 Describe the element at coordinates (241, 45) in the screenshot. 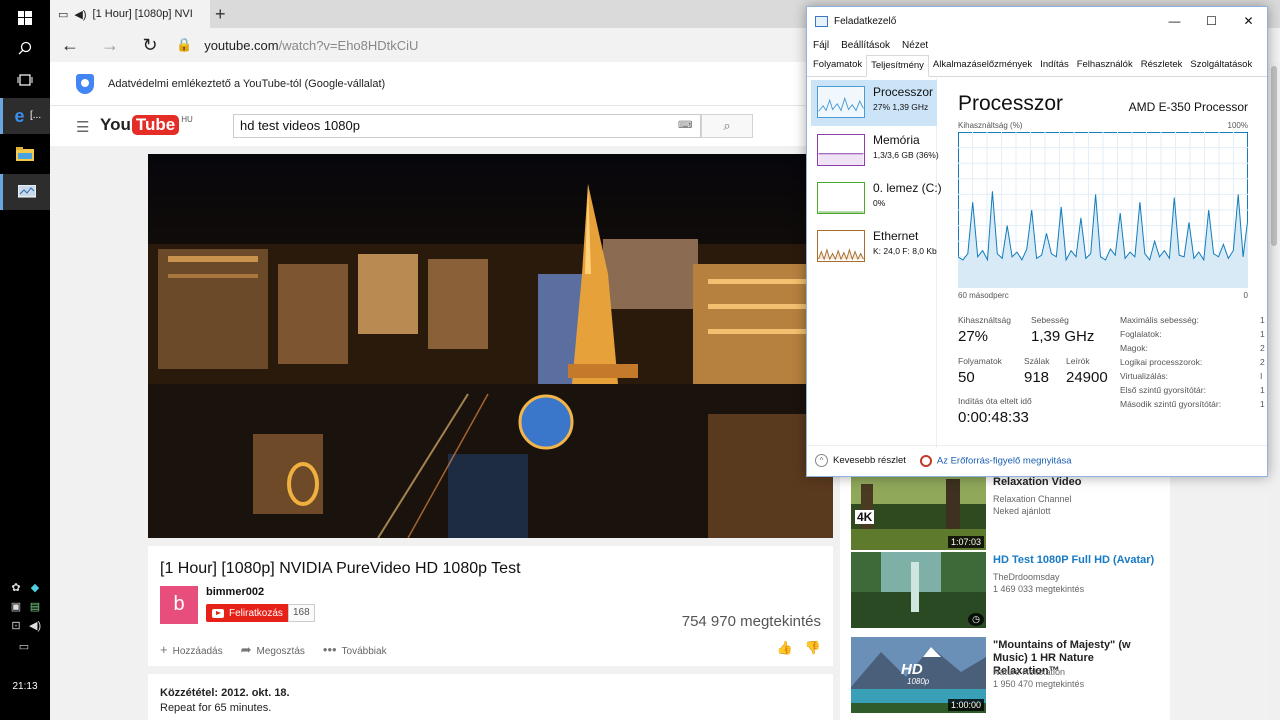

I see `url-host: youtube.com` at that location.